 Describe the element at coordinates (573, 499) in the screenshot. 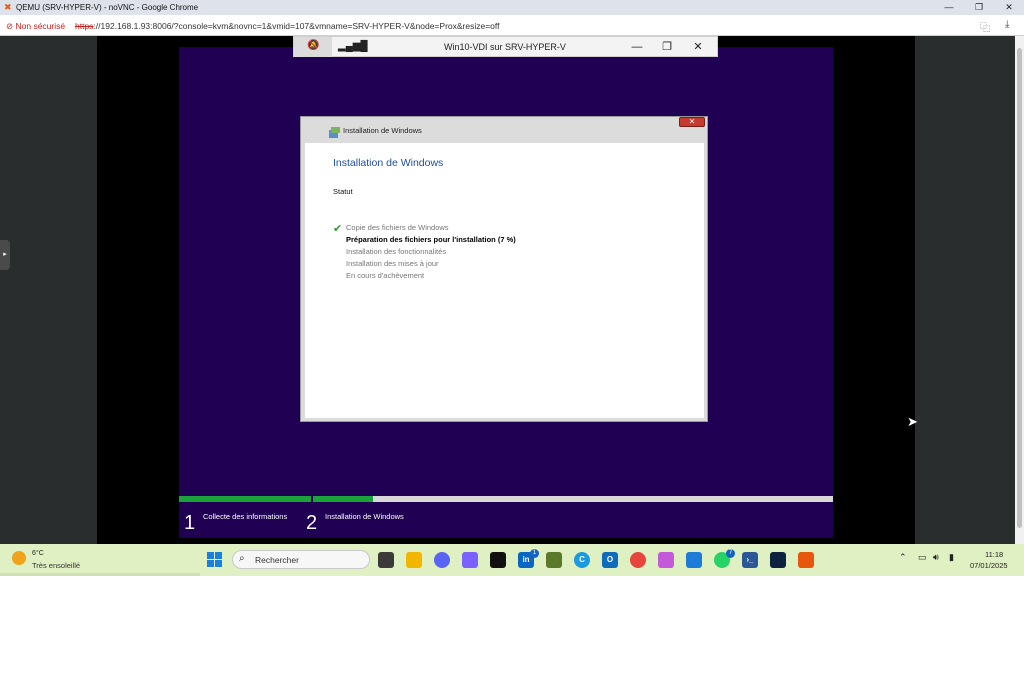

I see `phase2-progress-track` at that location.